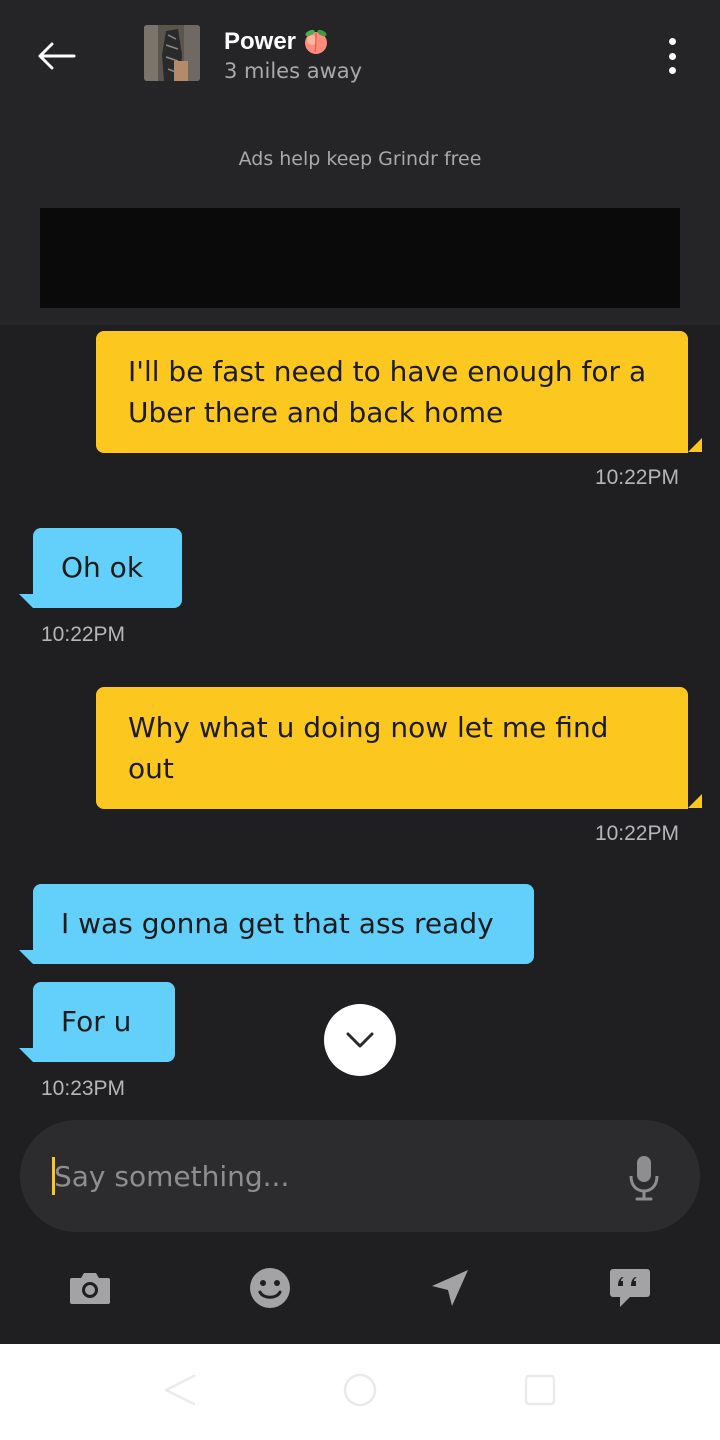  Describe the element at coordinates (260, 41) in the screenshot. I see `profile-name: Power` at that location.